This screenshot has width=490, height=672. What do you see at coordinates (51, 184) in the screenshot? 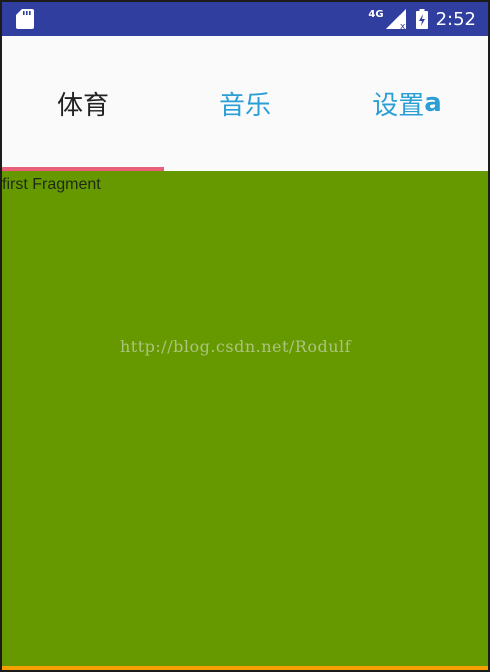
I see `fragment-label: first Fragment` at bounding box center [51, 184].